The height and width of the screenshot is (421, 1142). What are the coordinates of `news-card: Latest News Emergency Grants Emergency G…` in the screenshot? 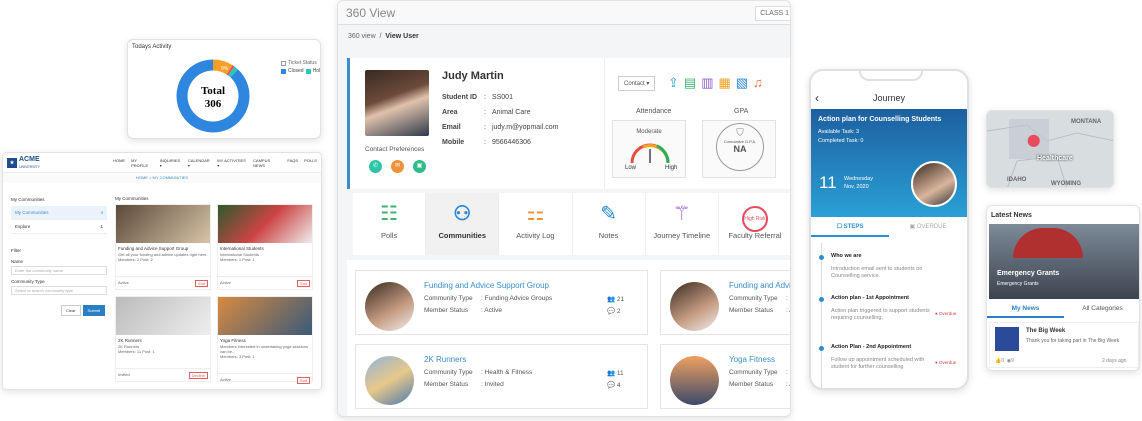 It's located at (1063, 288).